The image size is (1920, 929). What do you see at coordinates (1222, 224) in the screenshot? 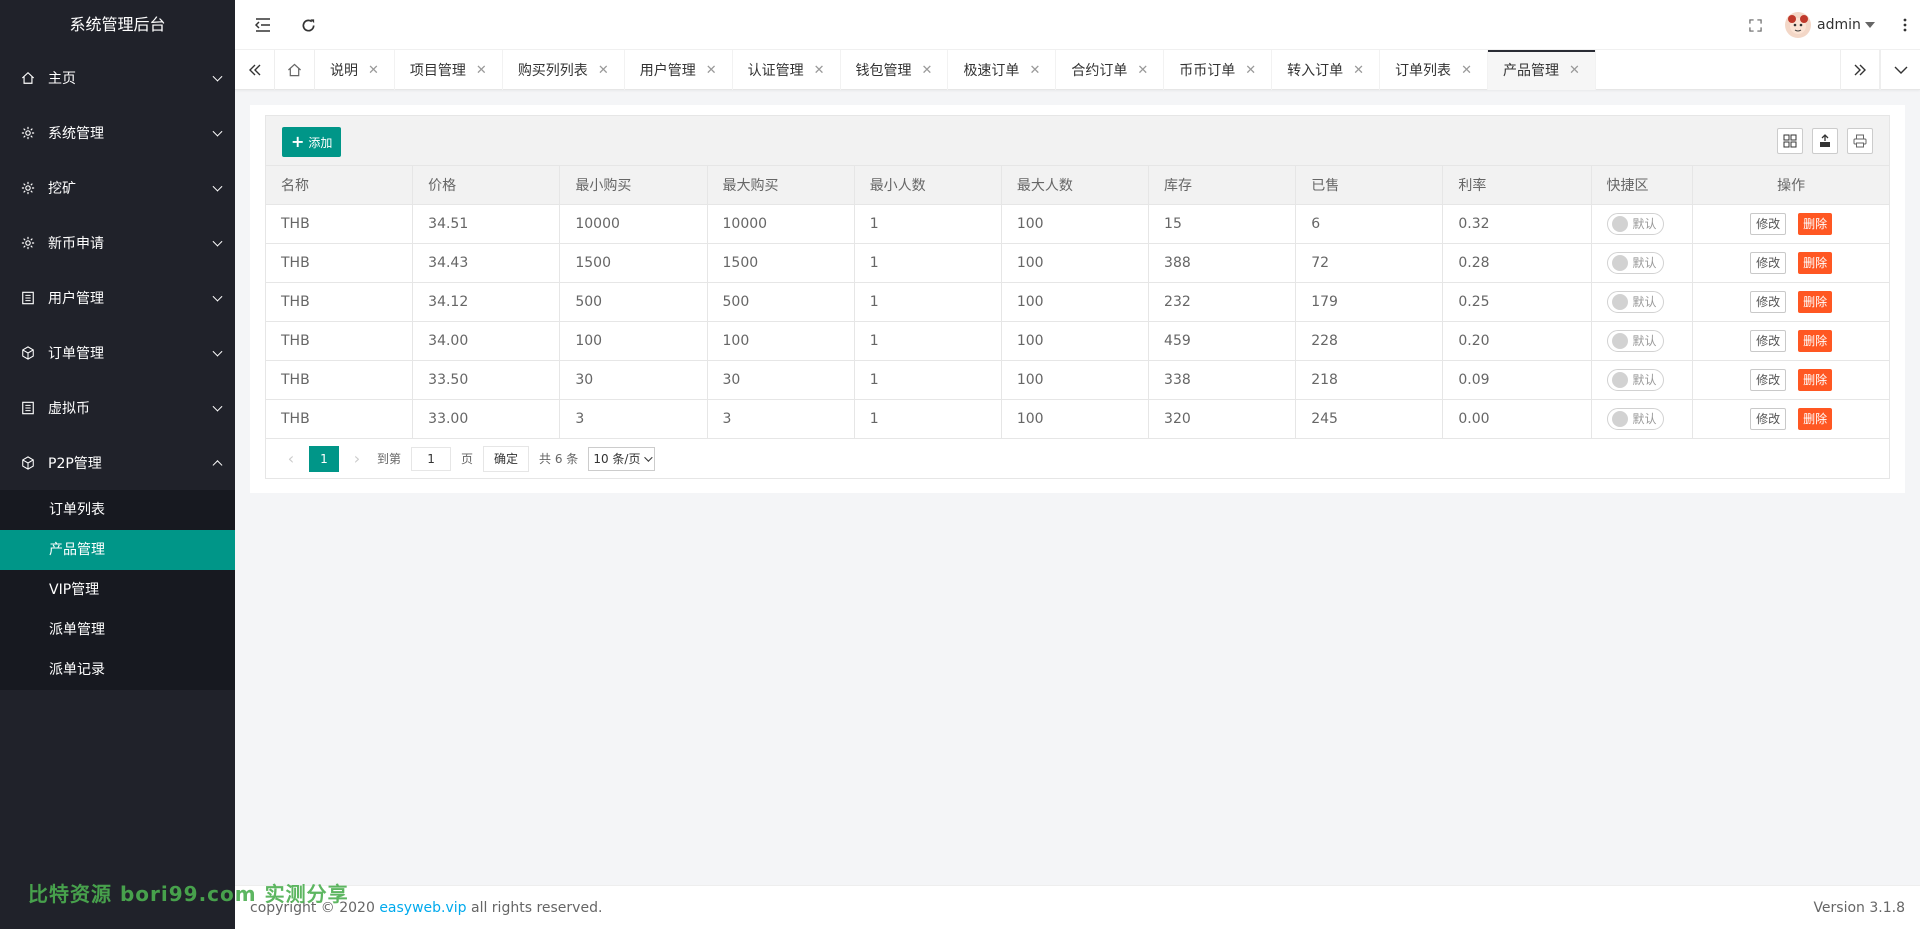
I see `table-cell: 15` at bounding box center [1222, 224].